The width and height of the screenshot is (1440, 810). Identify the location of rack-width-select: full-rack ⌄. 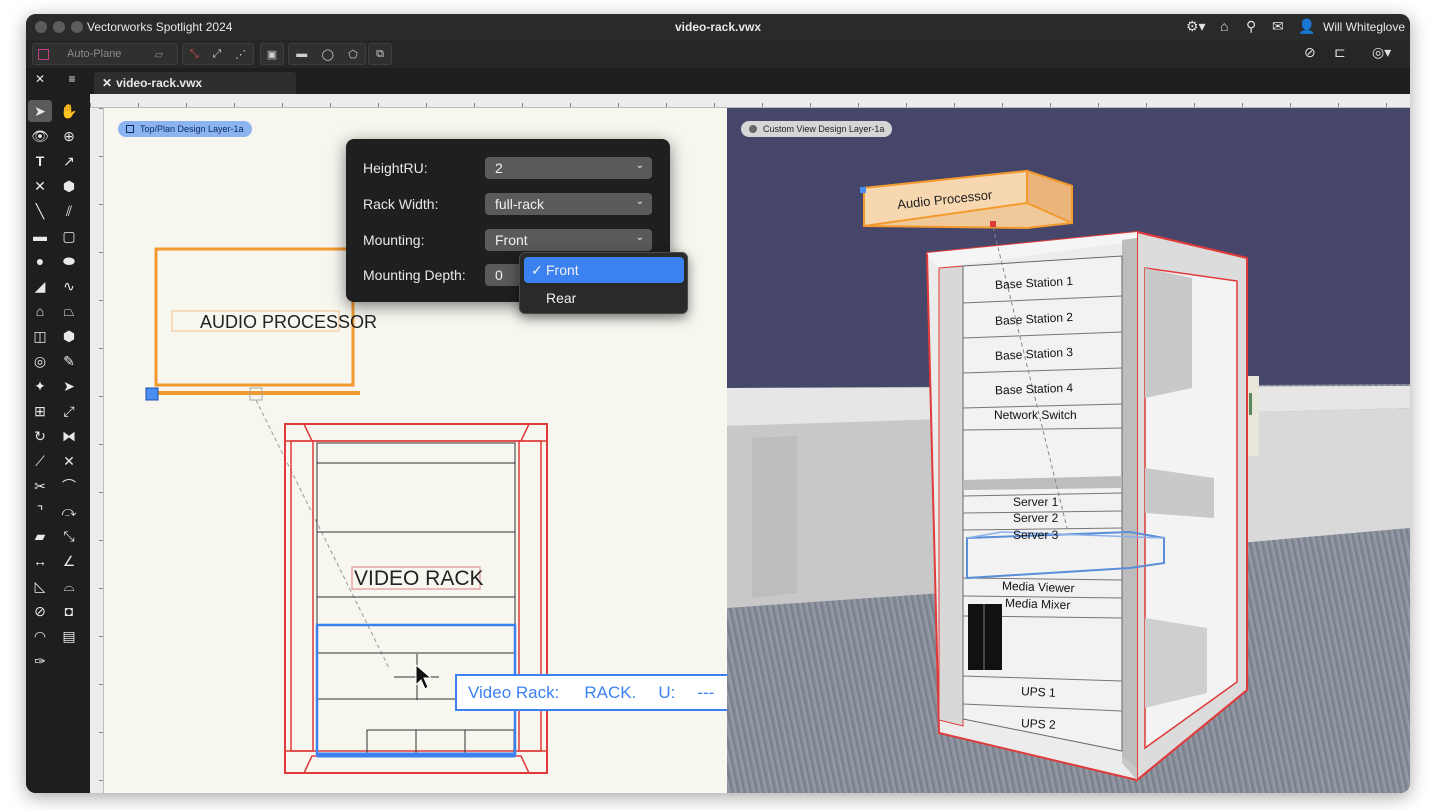
(568, 204).